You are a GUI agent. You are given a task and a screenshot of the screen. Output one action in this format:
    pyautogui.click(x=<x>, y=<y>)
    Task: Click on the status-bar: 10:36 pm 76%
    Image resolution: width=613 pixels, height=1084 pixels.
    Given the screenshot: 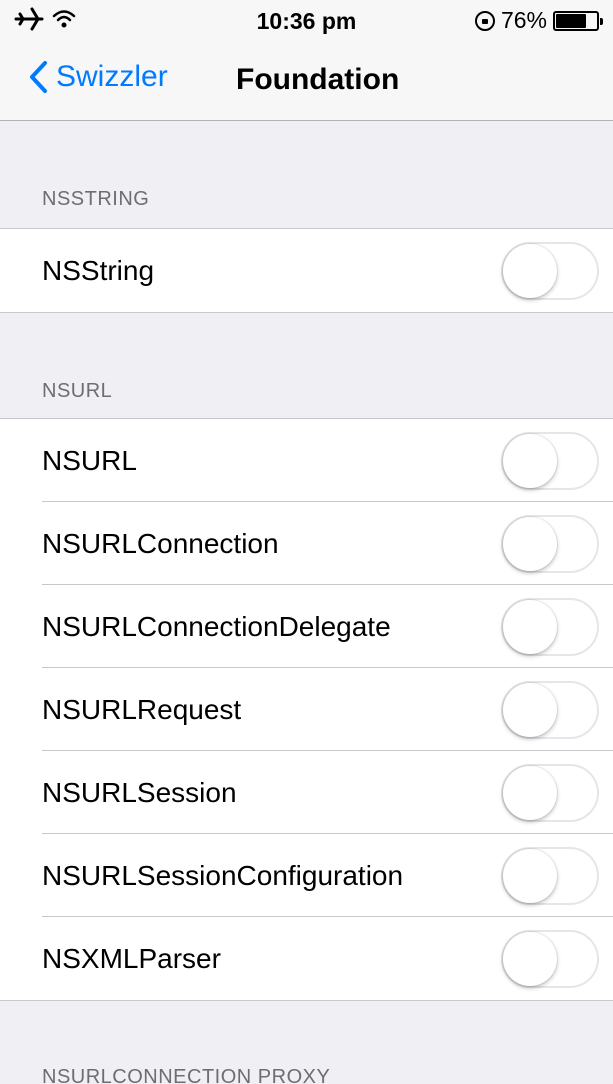 What is the action you would take?
    pyautogui.click(x=306, y=20)
    